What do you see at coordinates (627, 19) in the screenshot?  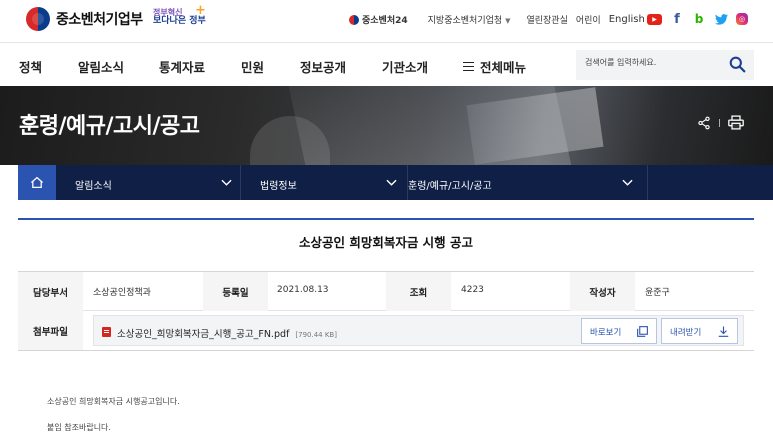 I see `english-link: English` at bounding box center [627, 19].